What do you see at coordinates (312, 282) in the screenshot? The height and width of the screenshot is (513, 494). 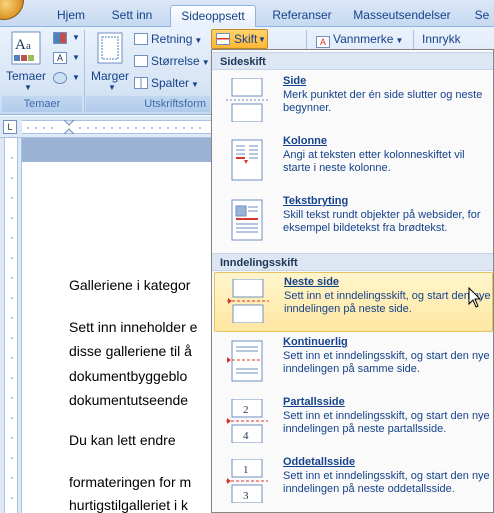 I see `menu-item-title: Neste side` at bounding box center [312, 282].